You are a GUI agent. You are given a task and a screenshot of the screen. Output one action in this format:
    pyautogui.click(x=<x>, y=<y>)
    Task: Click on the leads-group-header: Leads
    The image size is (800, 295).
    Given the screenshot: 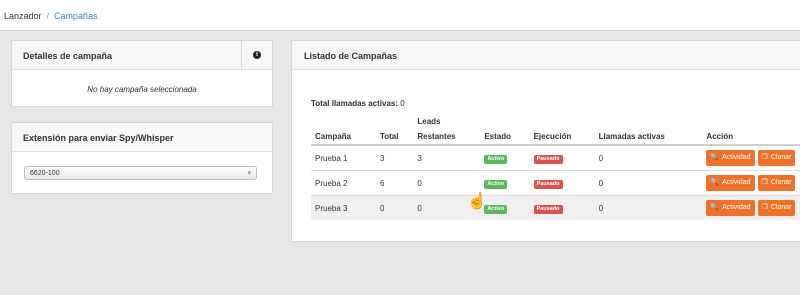 What is the action you would take?
    pyautogui.click(x=429, y=121)
    